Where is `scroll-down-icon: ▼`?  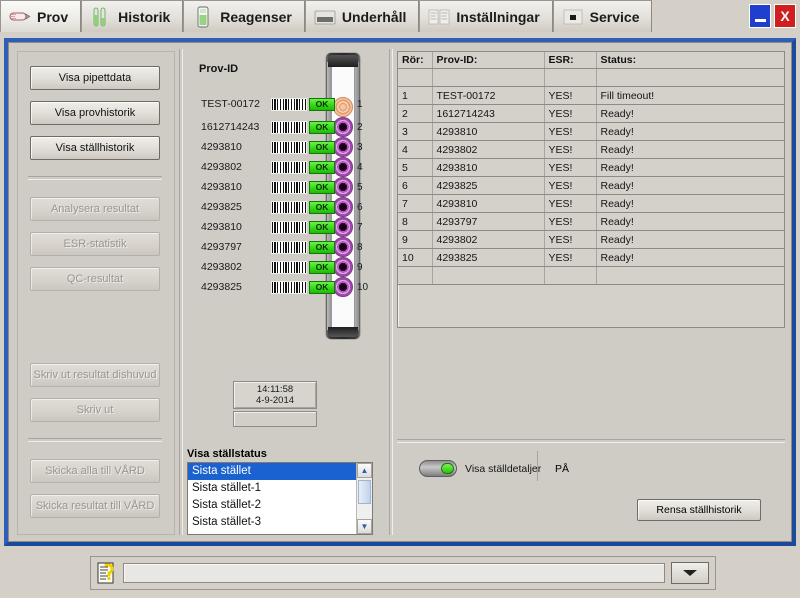 scroll-down-icon: ▼ is located at coordinates (364, 526).